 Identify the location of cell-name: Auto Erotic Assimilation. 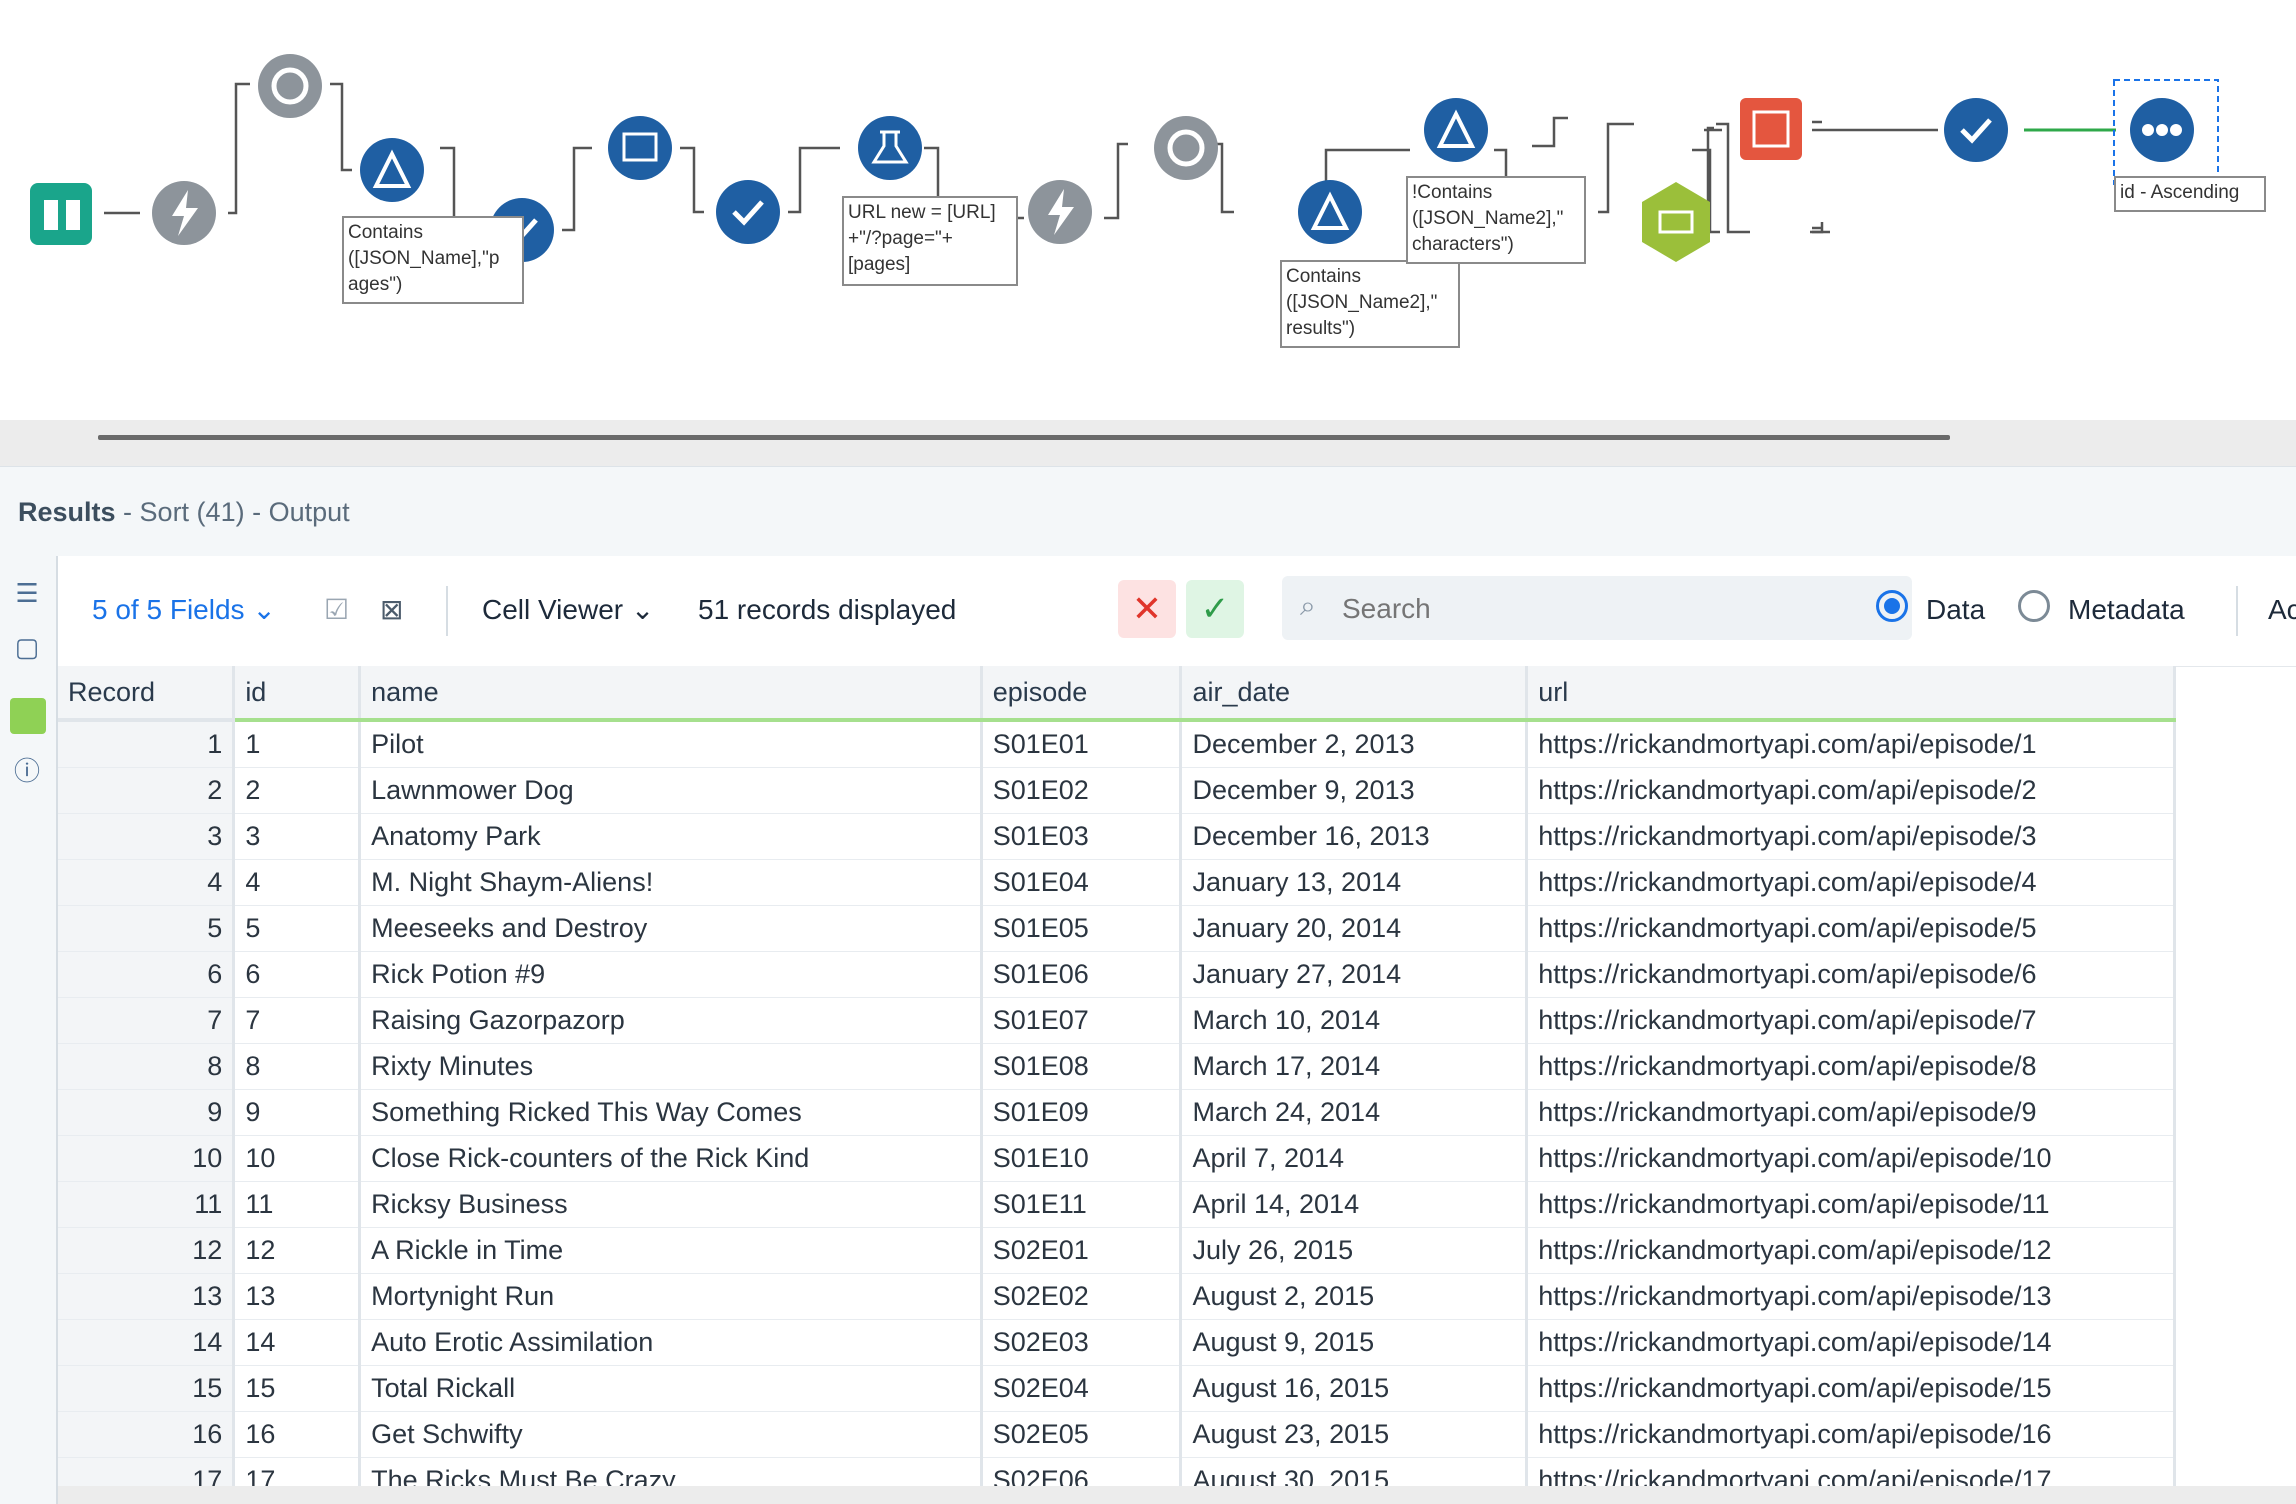
(671, 1342).